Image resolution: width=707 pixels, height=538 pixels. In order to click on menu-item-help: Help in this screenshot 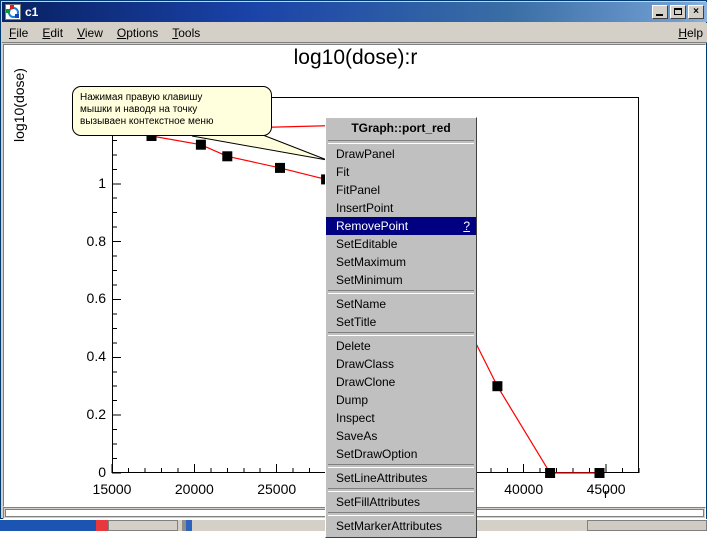, I will do `click(689, 33)`.